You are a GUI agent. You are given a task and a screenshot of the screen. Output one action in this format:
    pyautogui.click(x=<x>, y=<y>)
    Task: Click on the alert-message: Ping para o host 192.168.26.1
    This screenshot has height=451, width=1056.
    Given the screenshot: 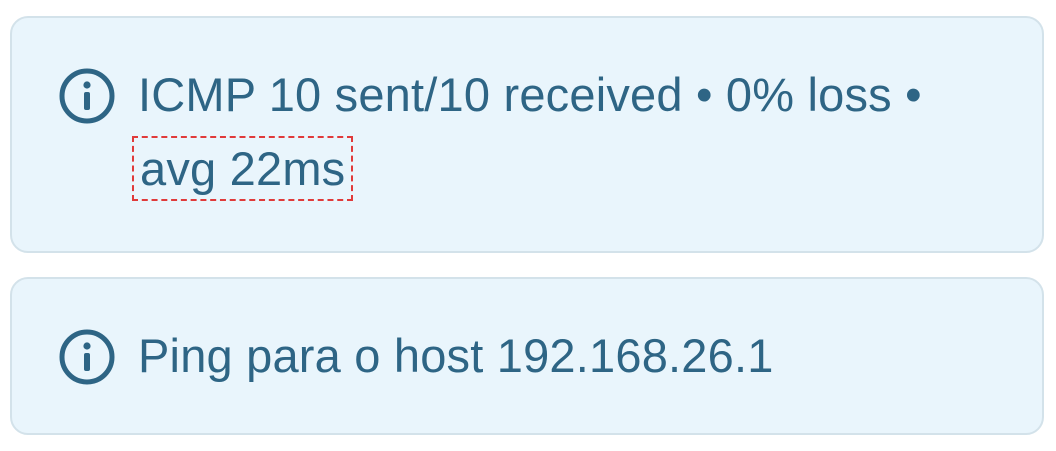 What is the action you would take?
    pyautogui.click(x=560, y=356)
    